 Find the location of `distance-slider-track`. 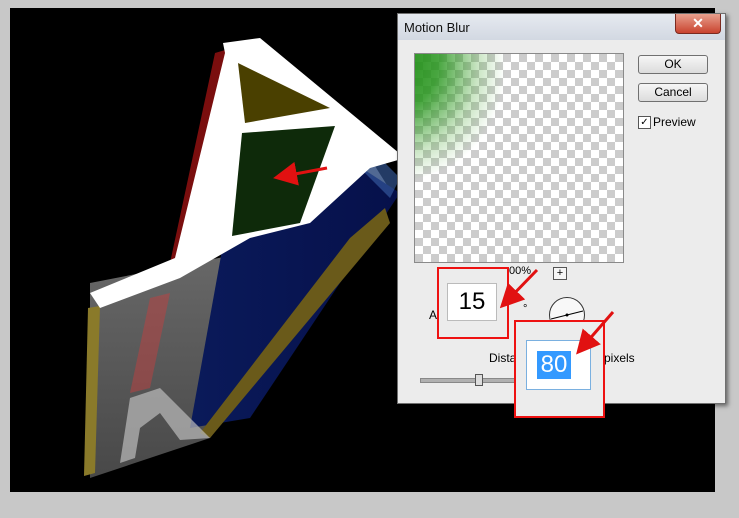

distance-slider-track is located at coordinates (471, 380).